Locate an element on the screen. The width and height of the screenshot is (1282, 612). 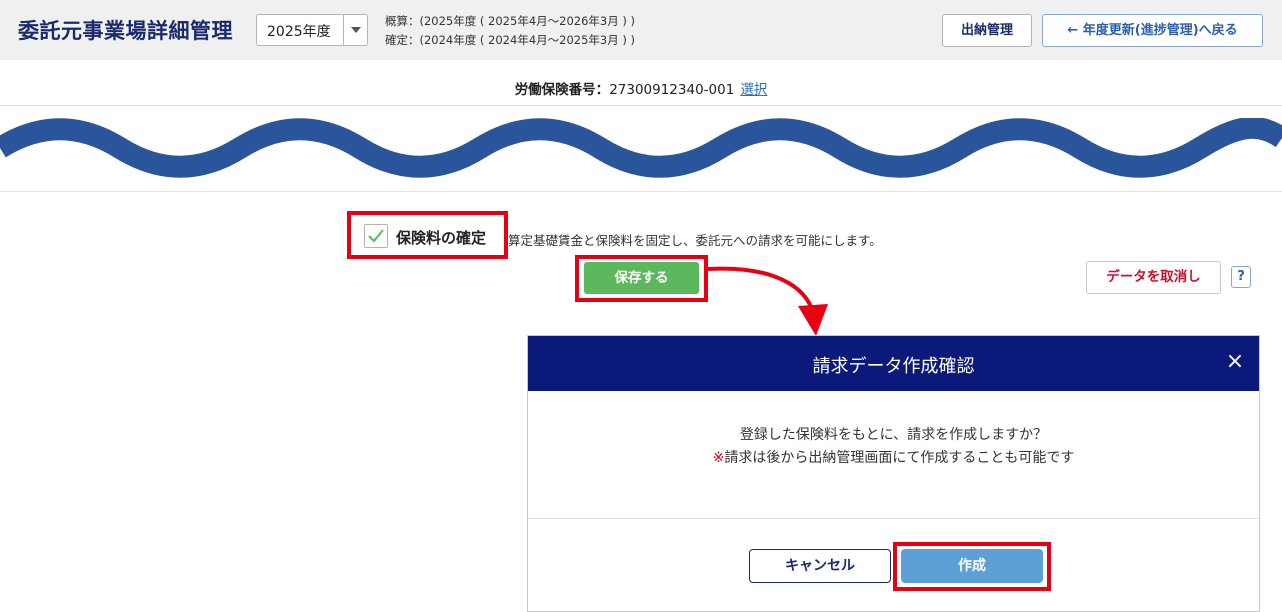
modal-note-text: 請求は後から出納管理画面にて作成することも可能です is located at coordinates (899, 458).